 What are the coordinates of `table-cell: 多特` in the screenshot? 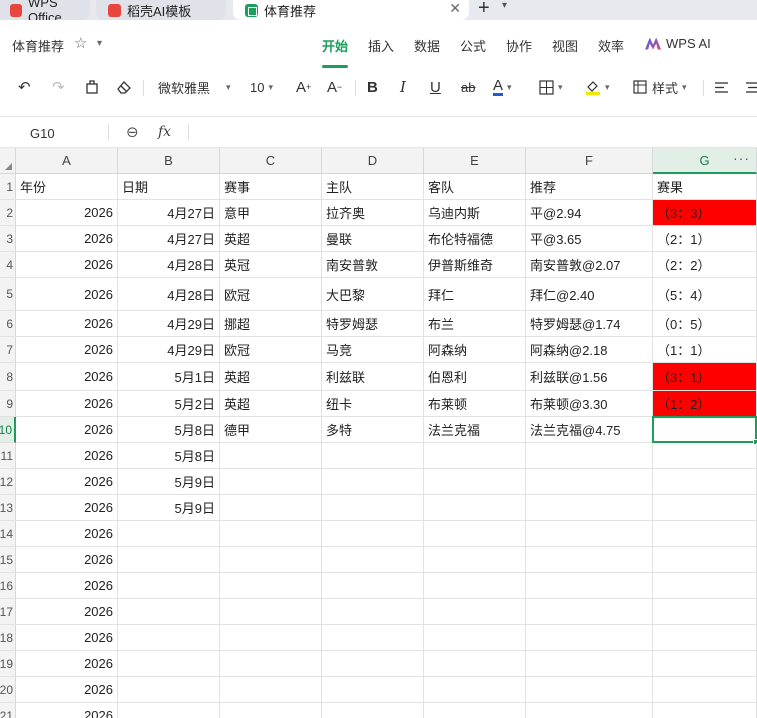 It's located at (373, 430).